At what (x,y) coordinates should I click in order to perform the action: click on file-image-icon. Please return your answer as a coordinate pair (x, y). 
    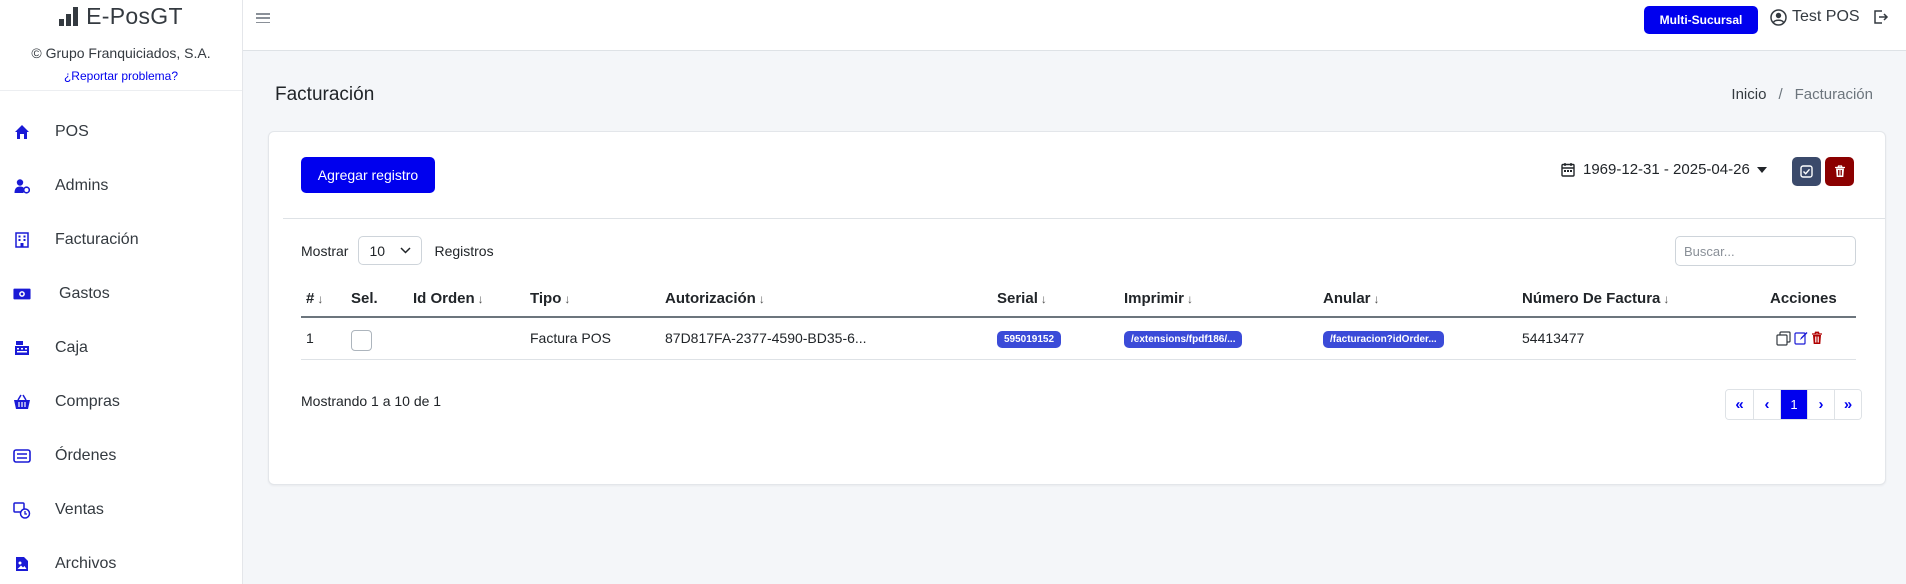
    Looking at the image, I should click on (22, 564).